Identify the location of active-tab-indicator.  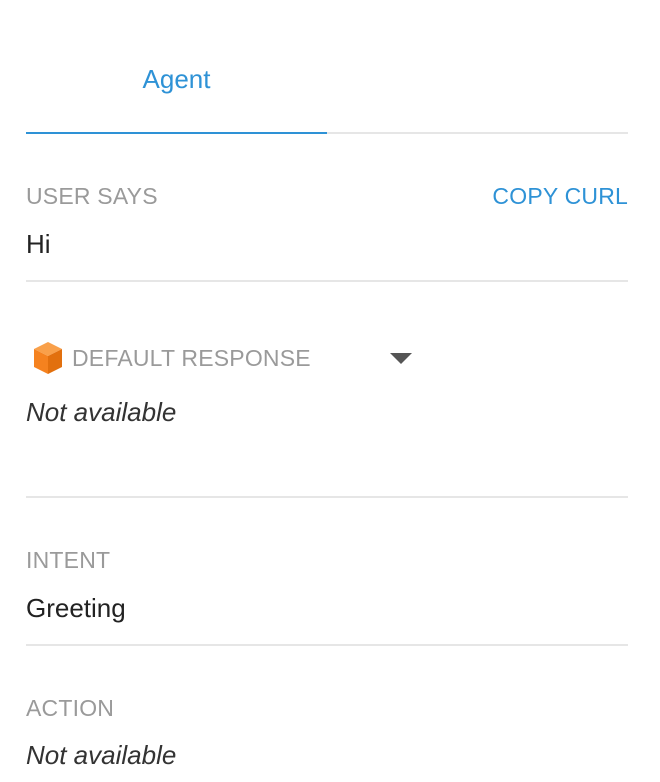
(176, 133).